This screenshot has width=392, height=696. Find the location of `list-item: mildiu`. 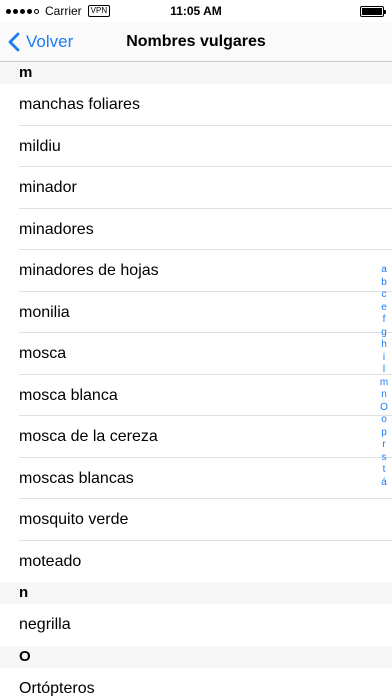

list-item: mildiu is located at coordinates (196, 147).